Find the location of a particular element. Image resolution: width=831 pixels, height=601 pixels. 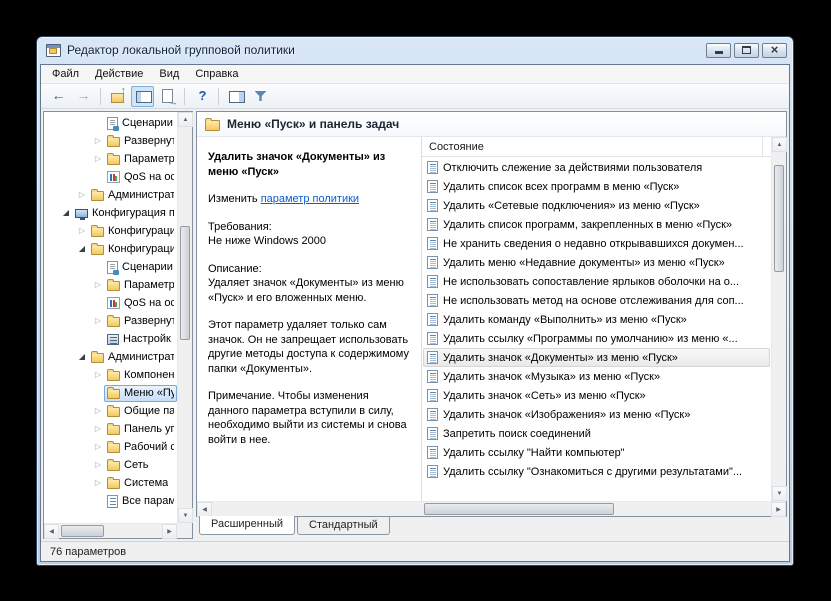

tree-item: ◢ Администрат is located at coordinates (110, 357).